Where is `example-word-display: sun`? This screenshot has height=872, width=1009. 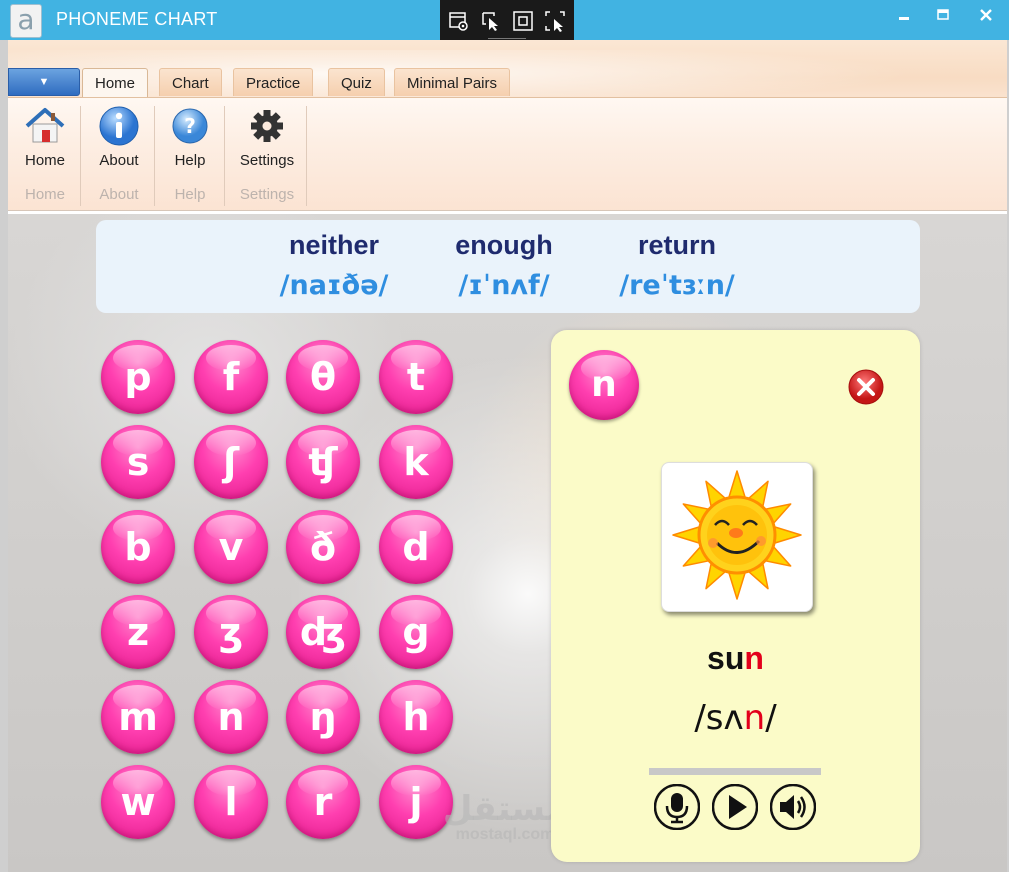
example-word-display: sun is located at coordinates (735, 658).